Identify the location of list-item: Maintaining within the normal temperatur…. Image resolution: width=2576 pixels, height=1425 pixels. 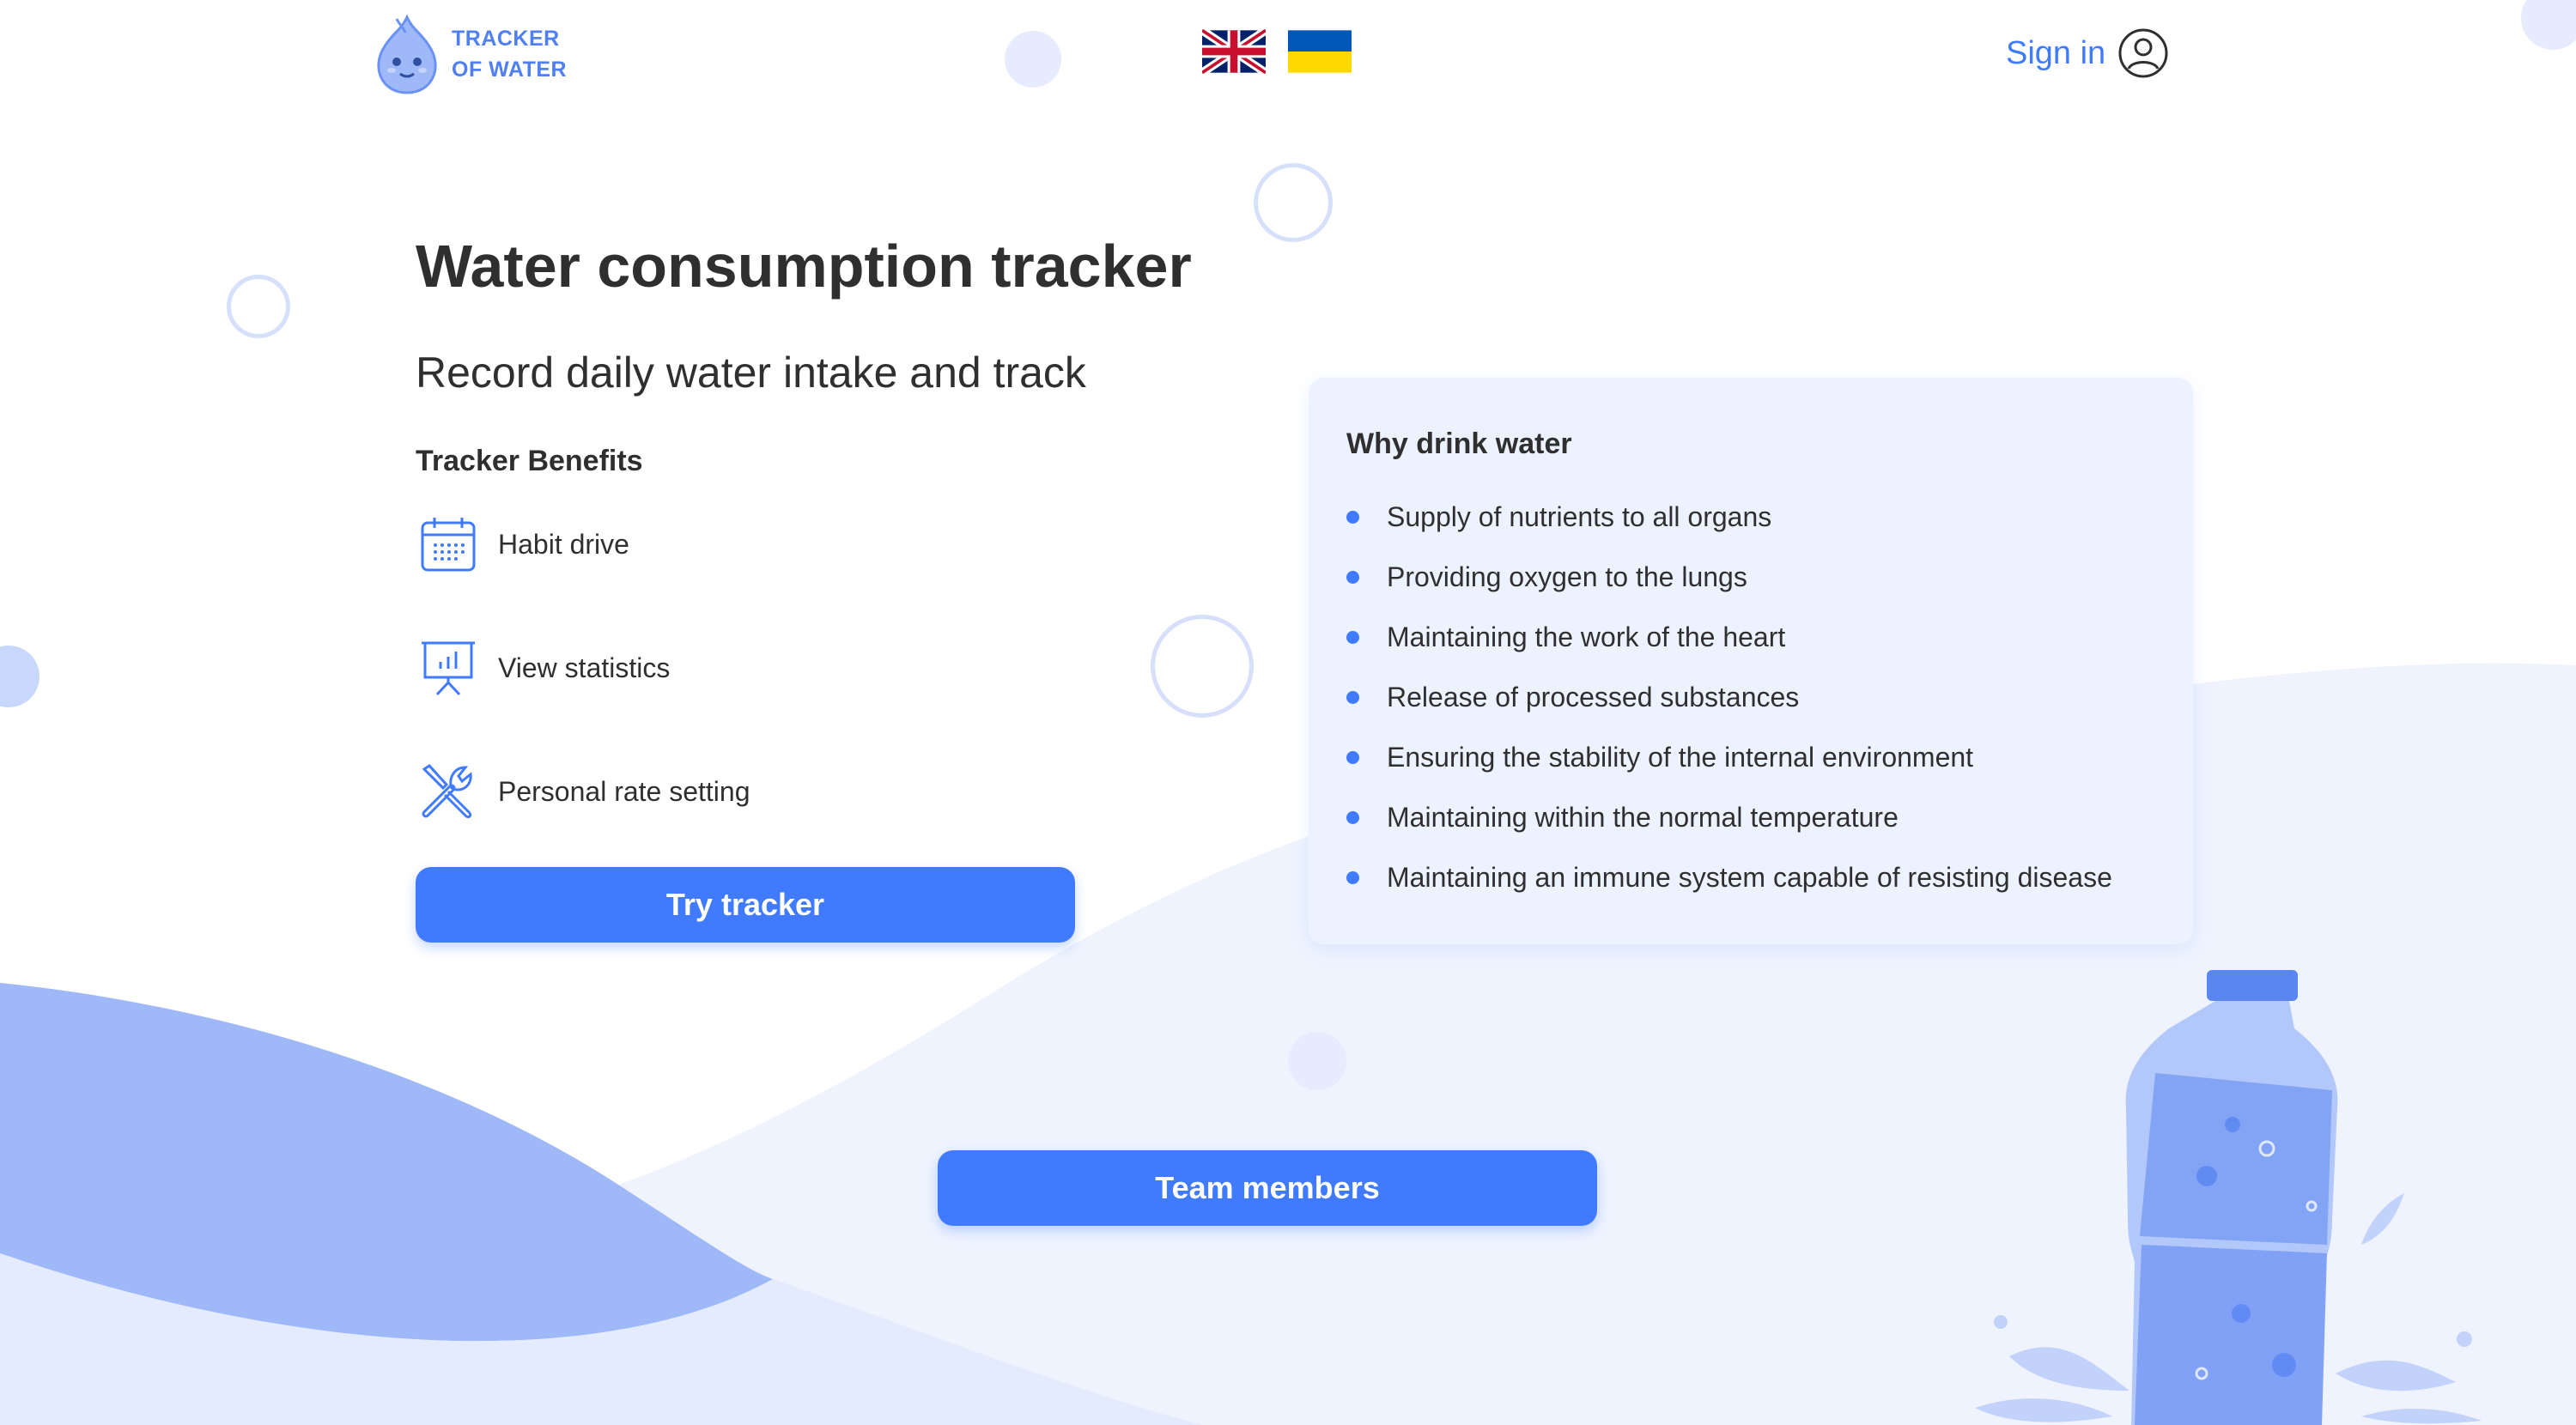
(1751, 817).